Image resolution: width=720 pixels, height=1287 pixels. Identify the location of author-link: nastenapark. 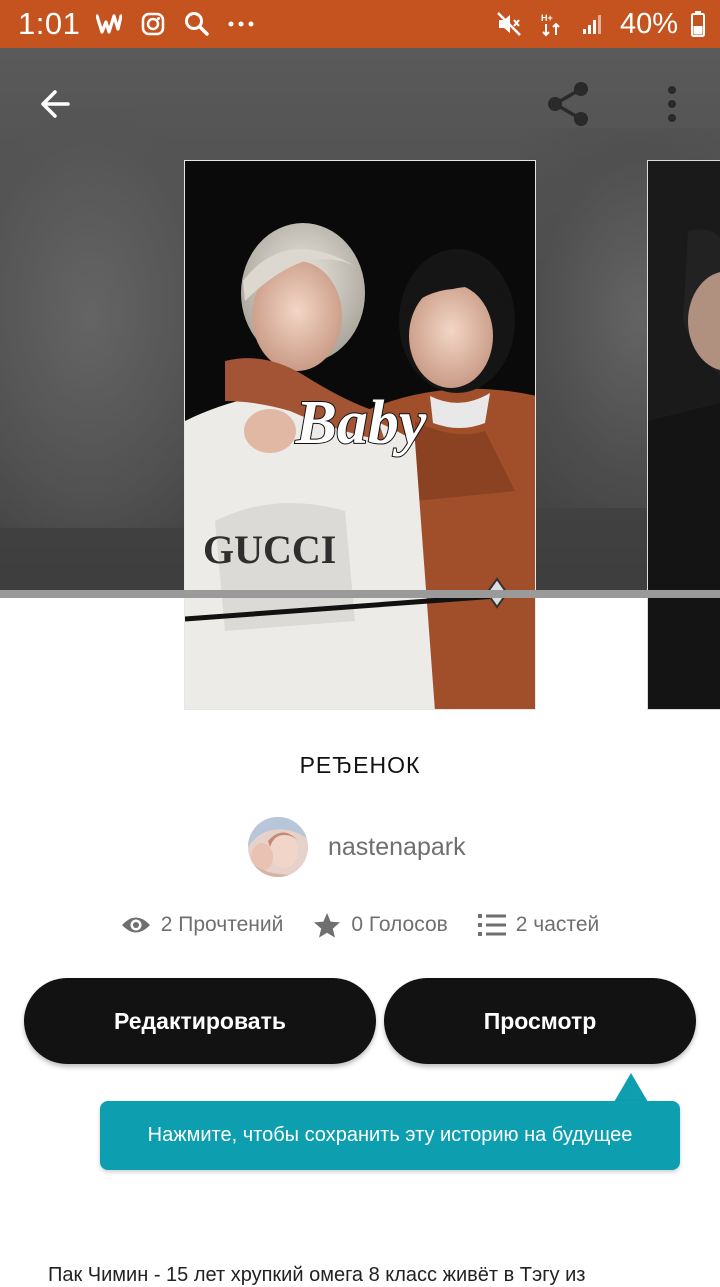
(357, 847).